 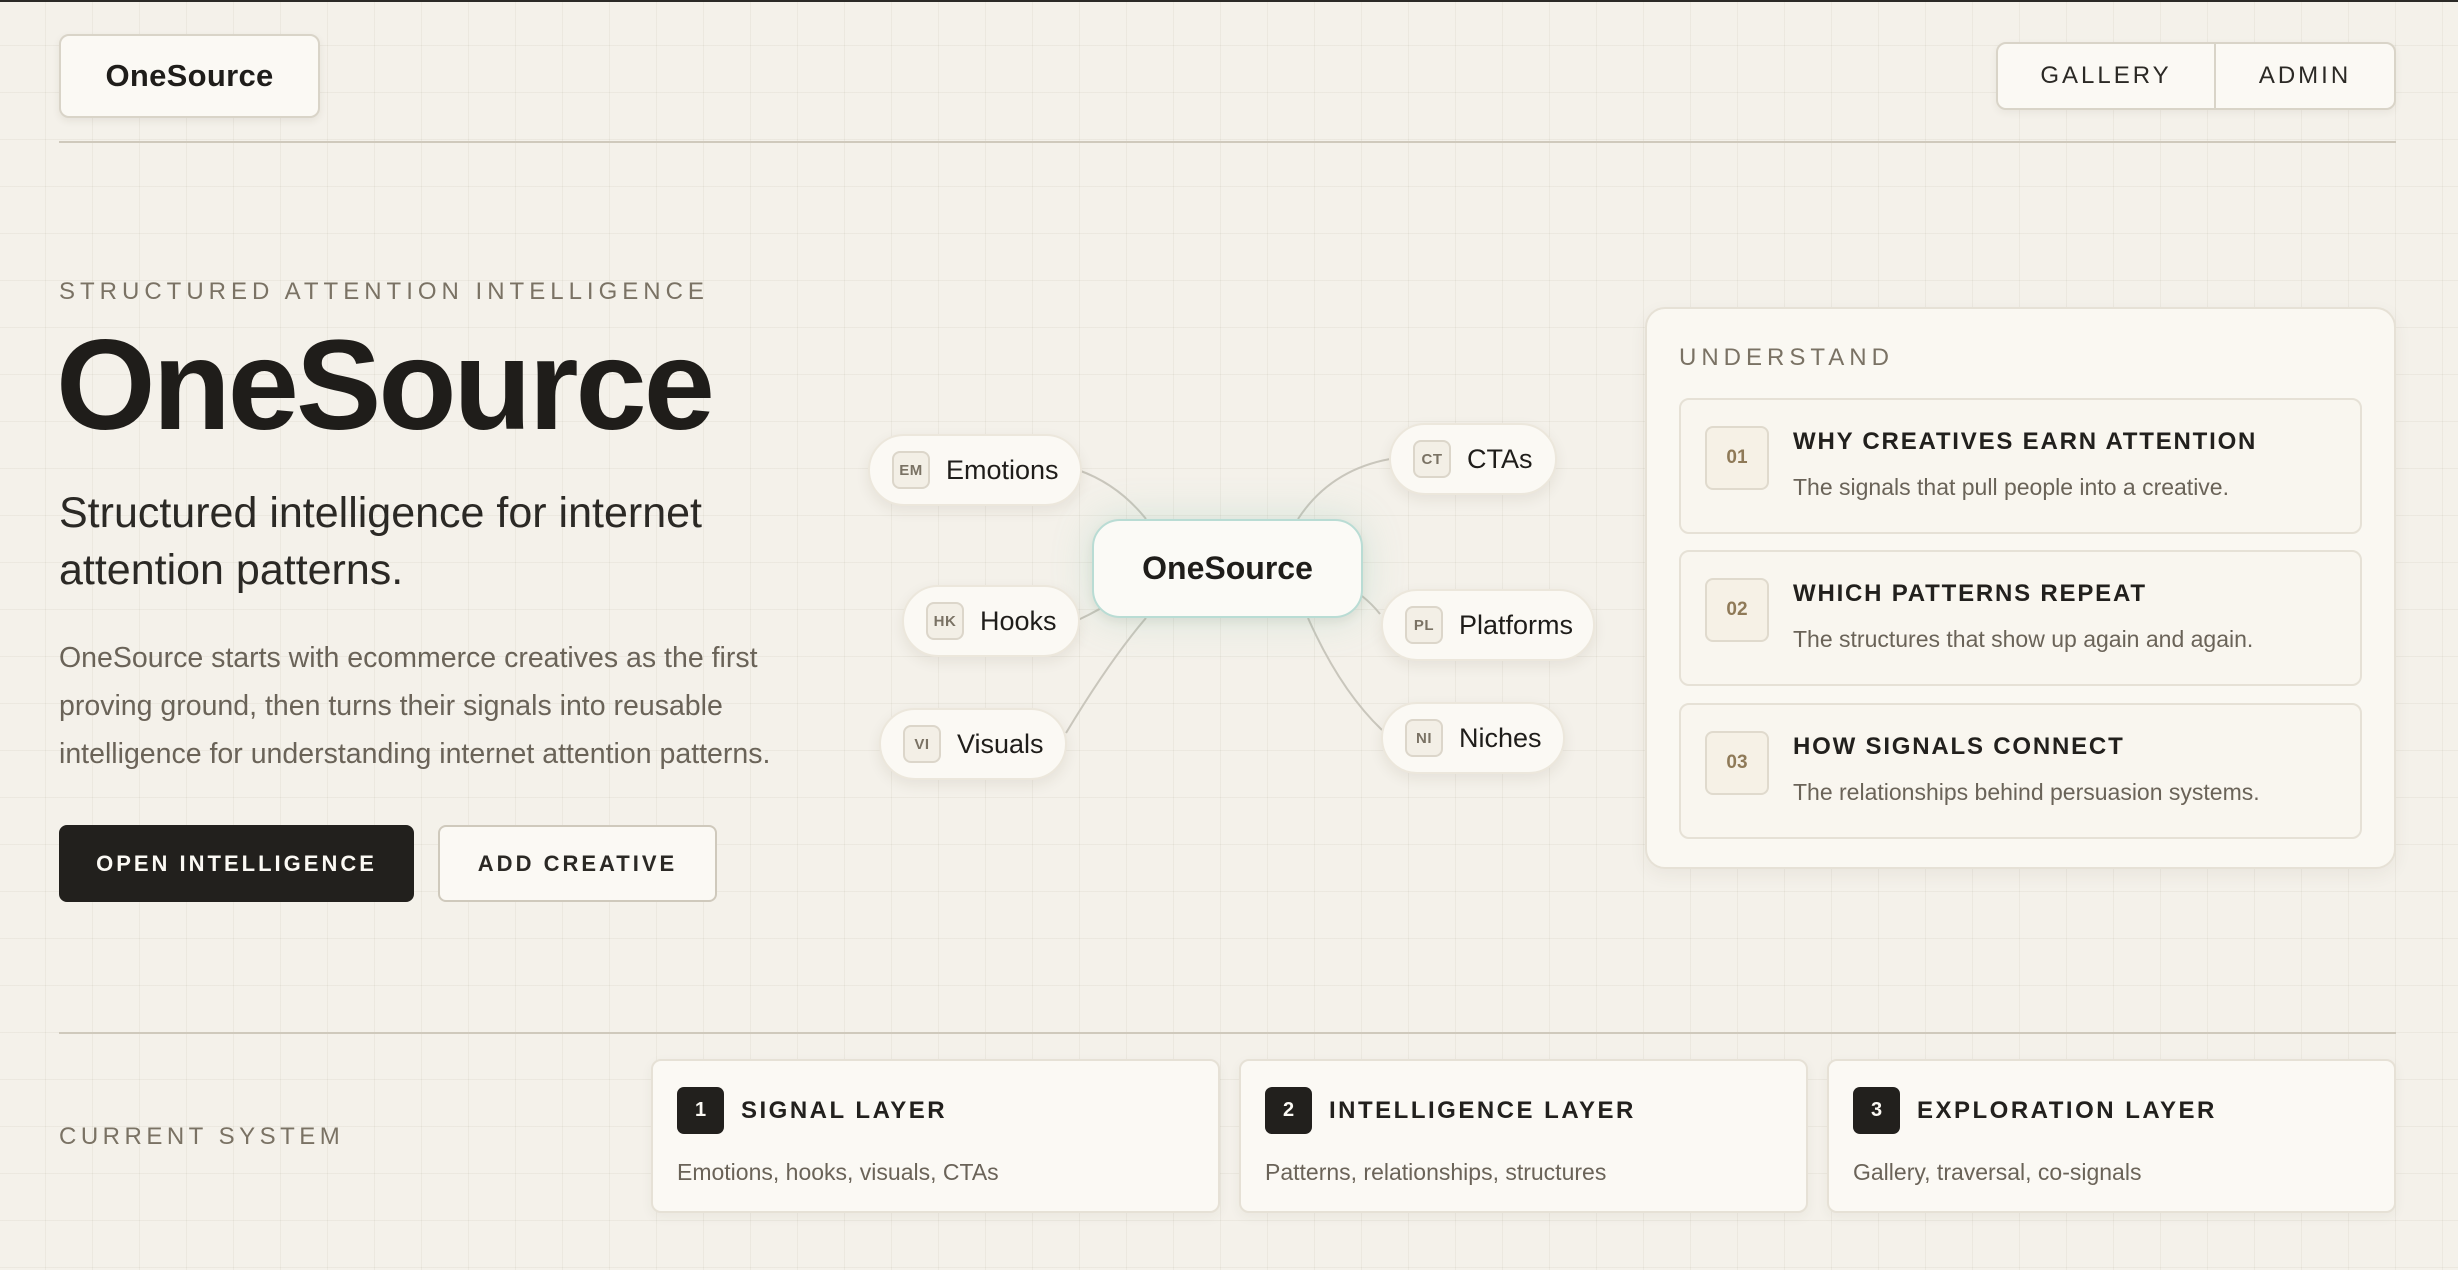 What do you see at coordinates (2305, 76) in the screenshot?
I see `nav-admin-link: ADMIN` at bounding box center [2305, 76].